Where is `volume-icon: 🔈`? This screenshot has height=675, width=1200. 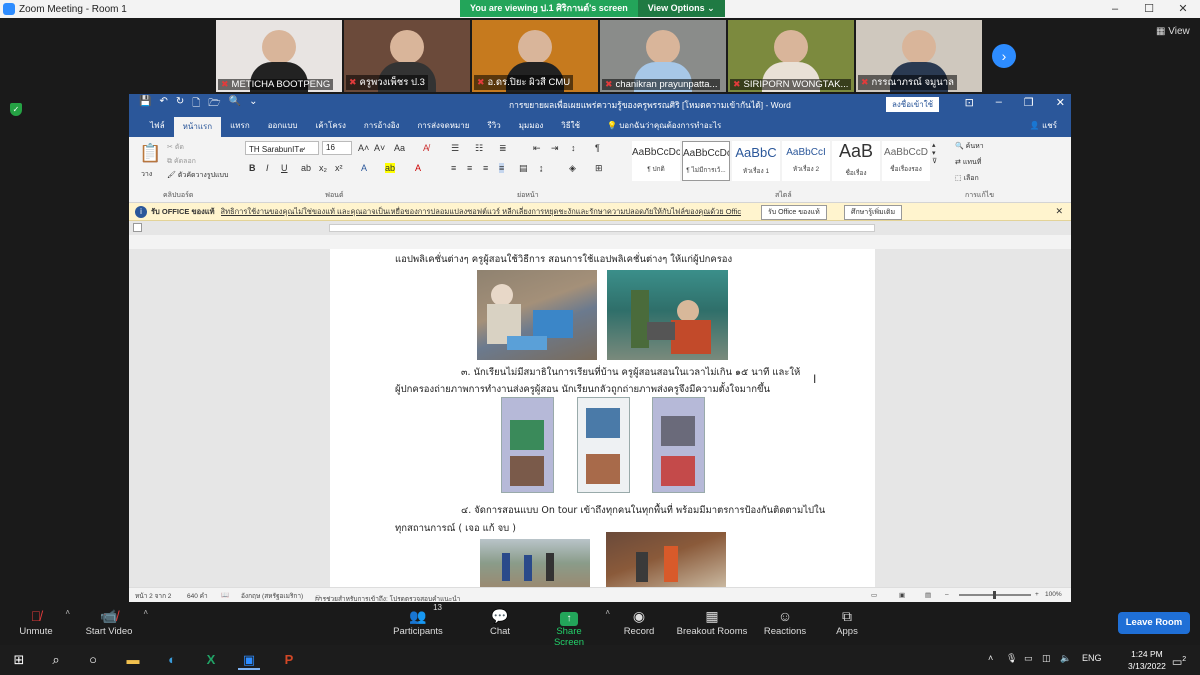 volume-icon: 🔈 is located at coordinates (1065, 658).